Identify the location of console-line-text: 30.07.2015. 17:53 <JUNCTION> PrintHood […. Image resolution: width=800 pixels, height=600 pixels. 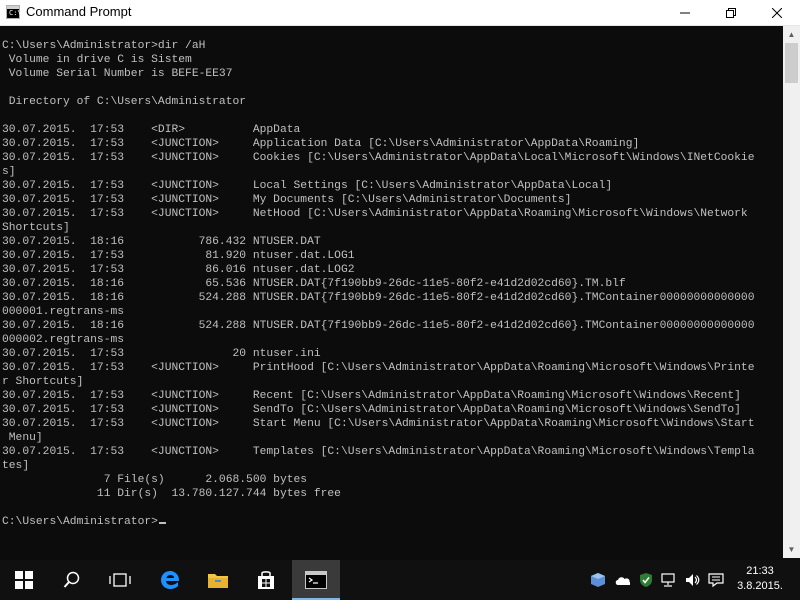
(378, 368).